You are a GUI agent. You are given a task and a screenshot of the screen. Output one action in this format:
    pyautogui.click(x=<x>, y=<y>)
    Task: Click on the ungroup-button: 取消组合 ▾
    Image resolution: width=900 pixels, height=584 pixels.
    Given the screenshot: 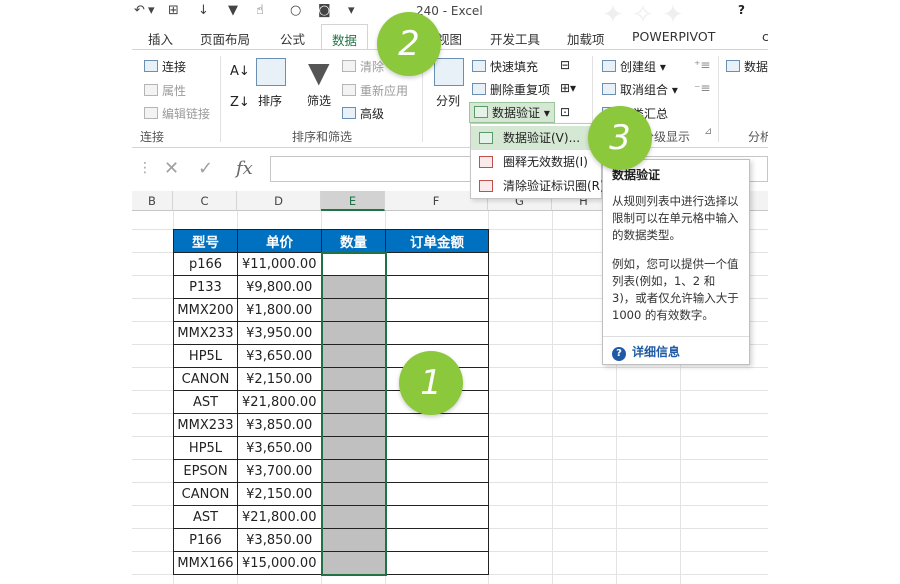 What is the action you would take?
    pyautogui.click(x=640, y=89)
    